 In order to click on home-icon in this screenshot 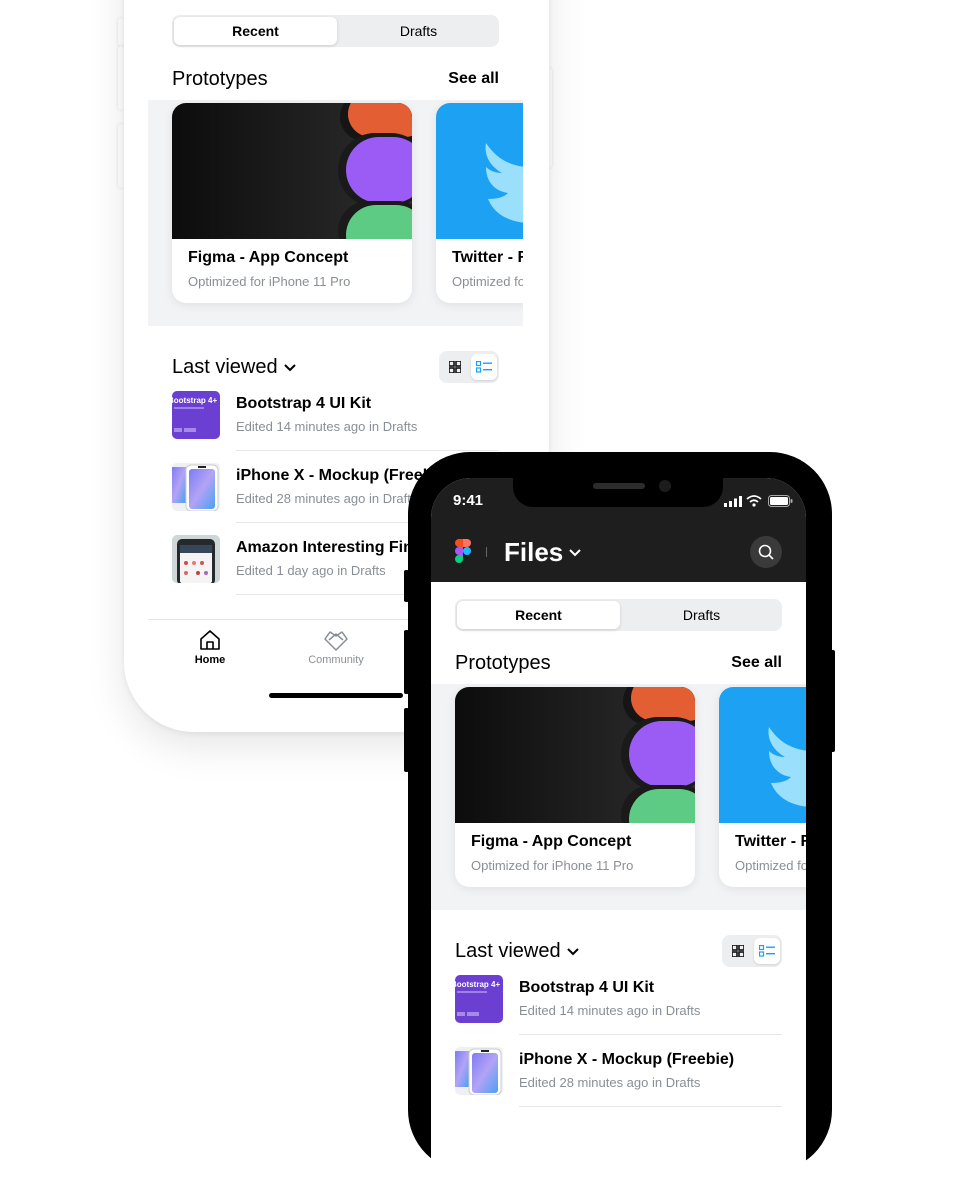, I will do `click(210, 640)`.